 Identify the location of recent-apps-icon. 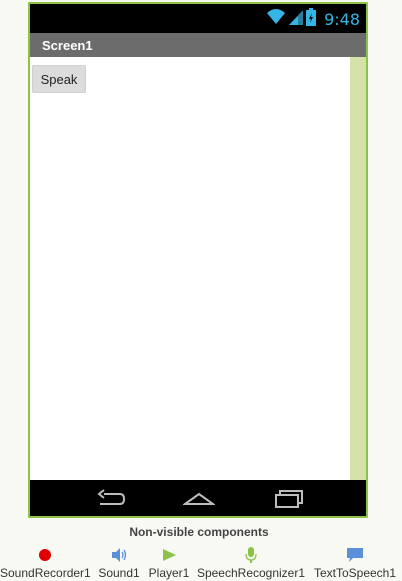
(289, 500).